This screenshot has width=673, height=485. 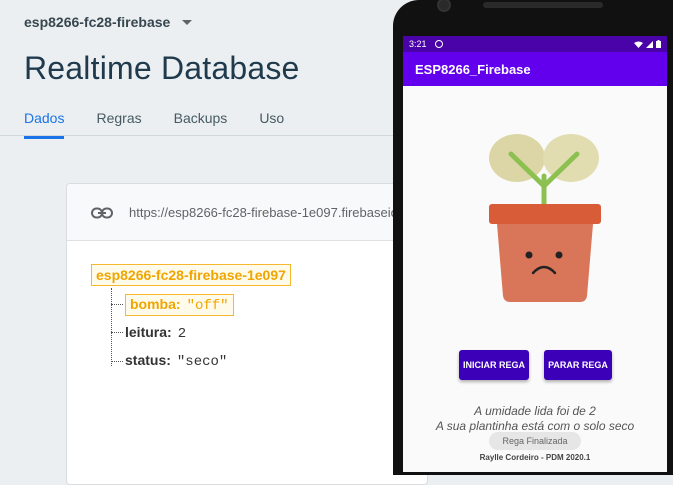 What do you see at coordinates (578, 365) in the screenshot?
I see `stop-watering-button: PARAR REGA` at bounding box center [578, 365].